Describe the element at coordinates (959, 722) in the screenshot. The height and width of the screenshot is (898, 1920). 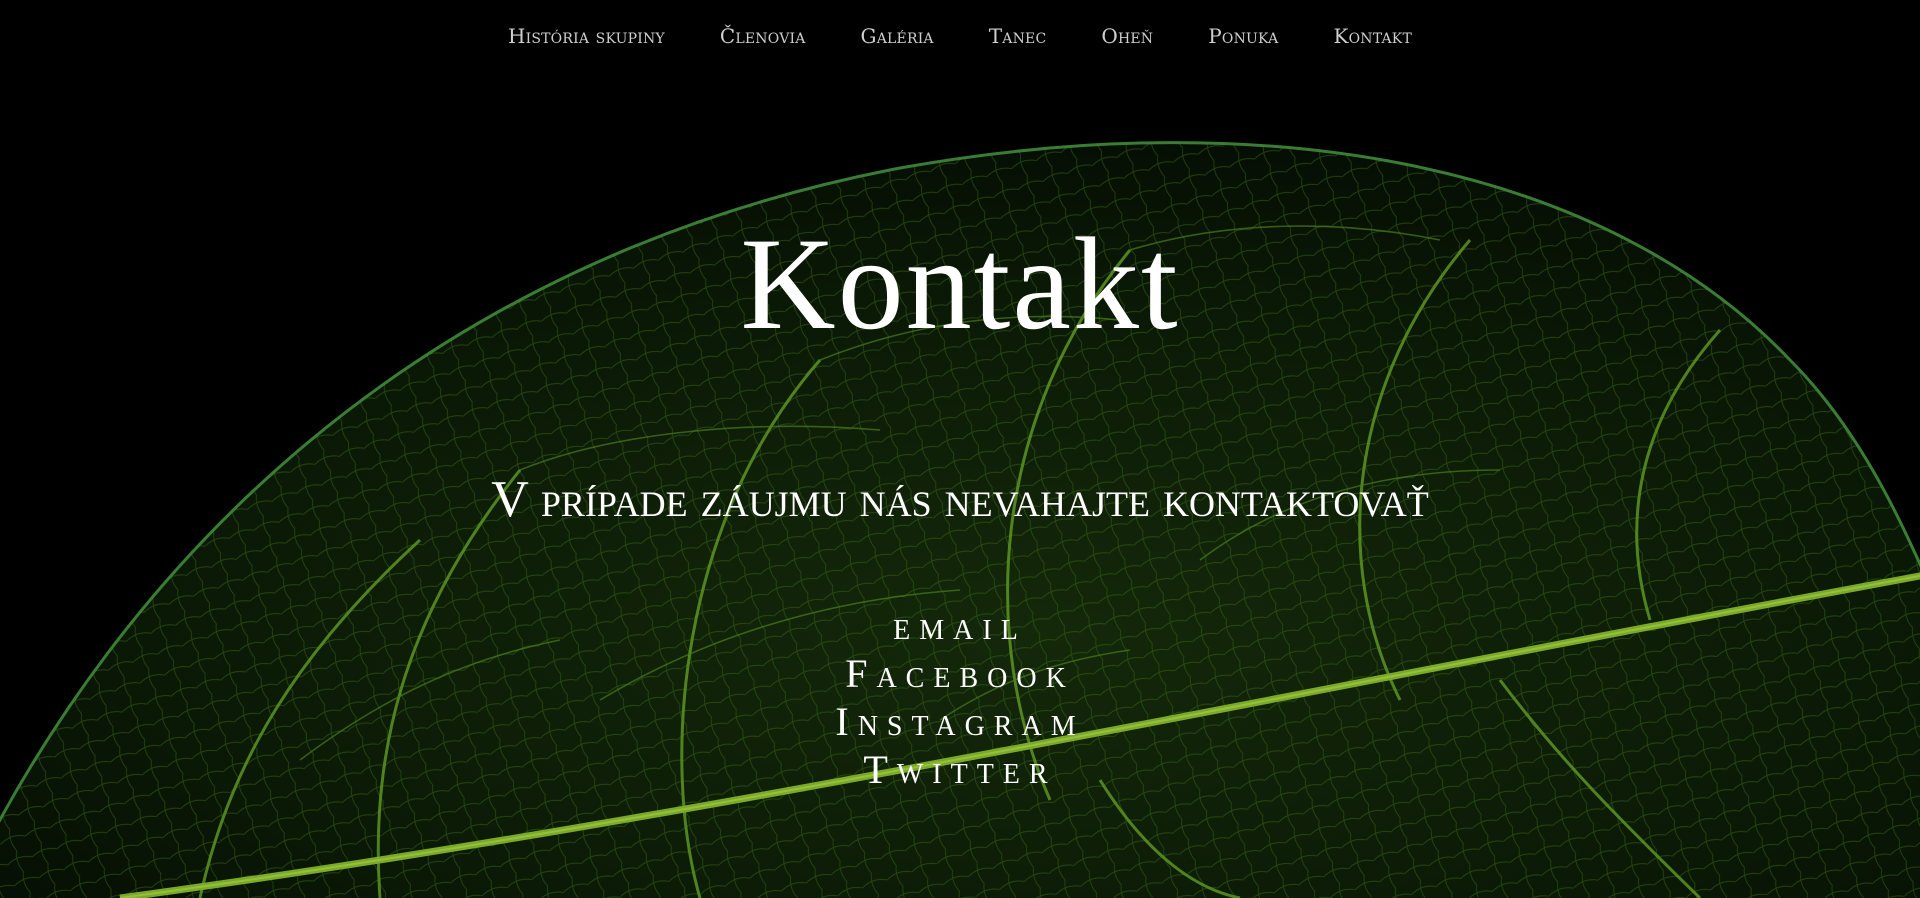
I see `instagram-link: Instagram` at that location.